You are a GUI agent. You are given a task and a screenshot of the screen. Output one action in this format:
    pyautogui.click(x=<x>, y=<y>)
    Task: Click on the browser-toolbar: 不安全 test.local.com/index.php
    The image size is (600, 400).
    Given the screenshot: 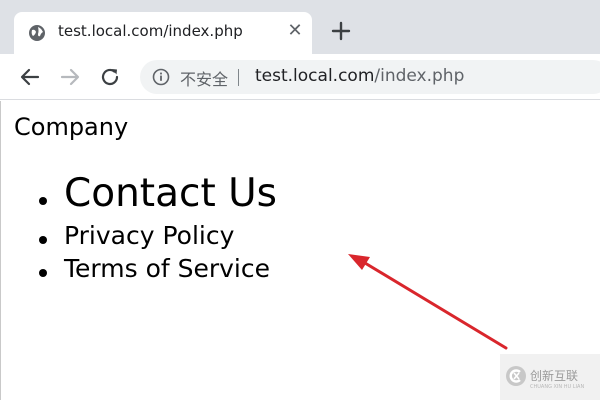 What is the action you would take?
    pyautogui.click(x=300, y=77)
    